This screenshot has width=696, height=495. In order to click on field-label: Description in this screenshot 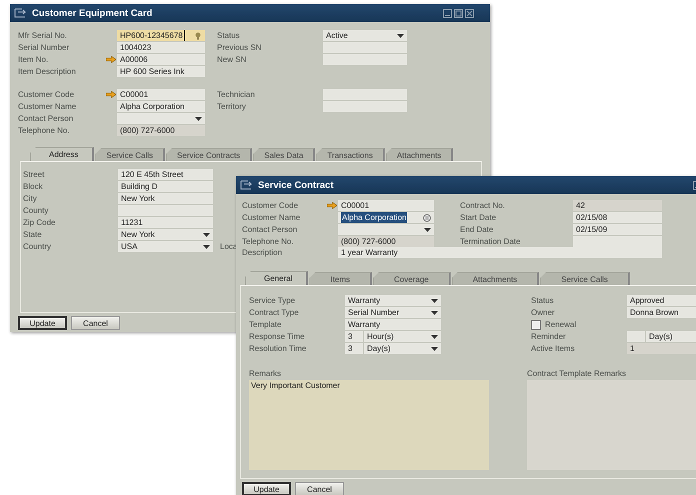, I will do `click(263, 252)`.